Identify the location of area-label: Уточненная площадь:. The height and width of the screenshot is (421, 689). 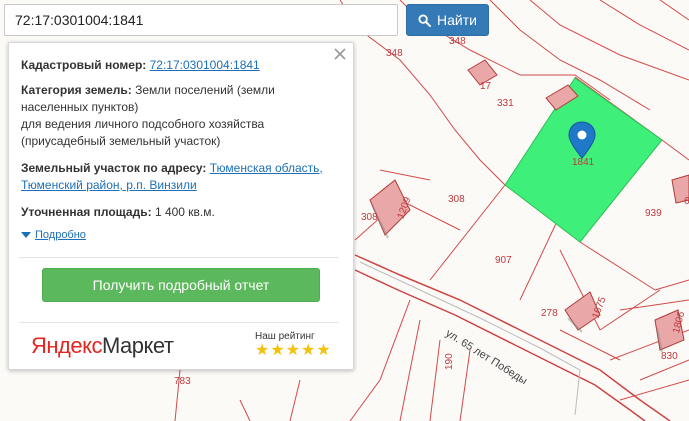
(86, 212).